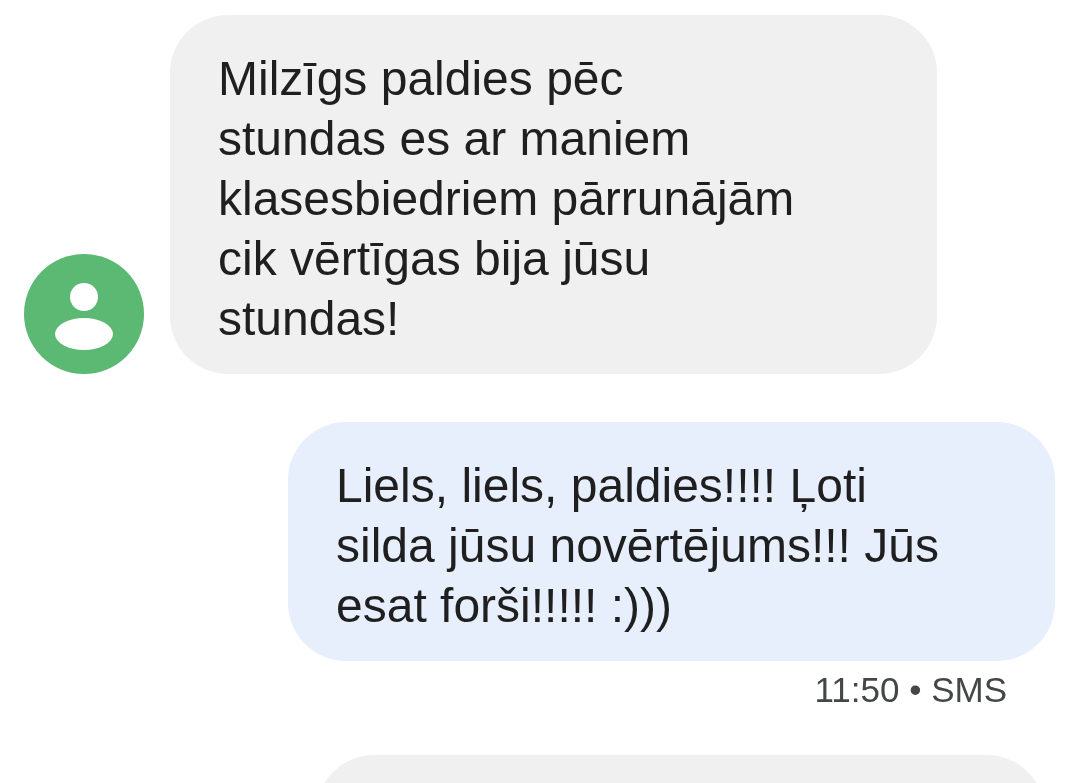 This screenshot has width=1080, height=783. What do you see at coordinates (84, 314) in the screenshot?
I see `avatar-icon` at bounding box center [84, 314].